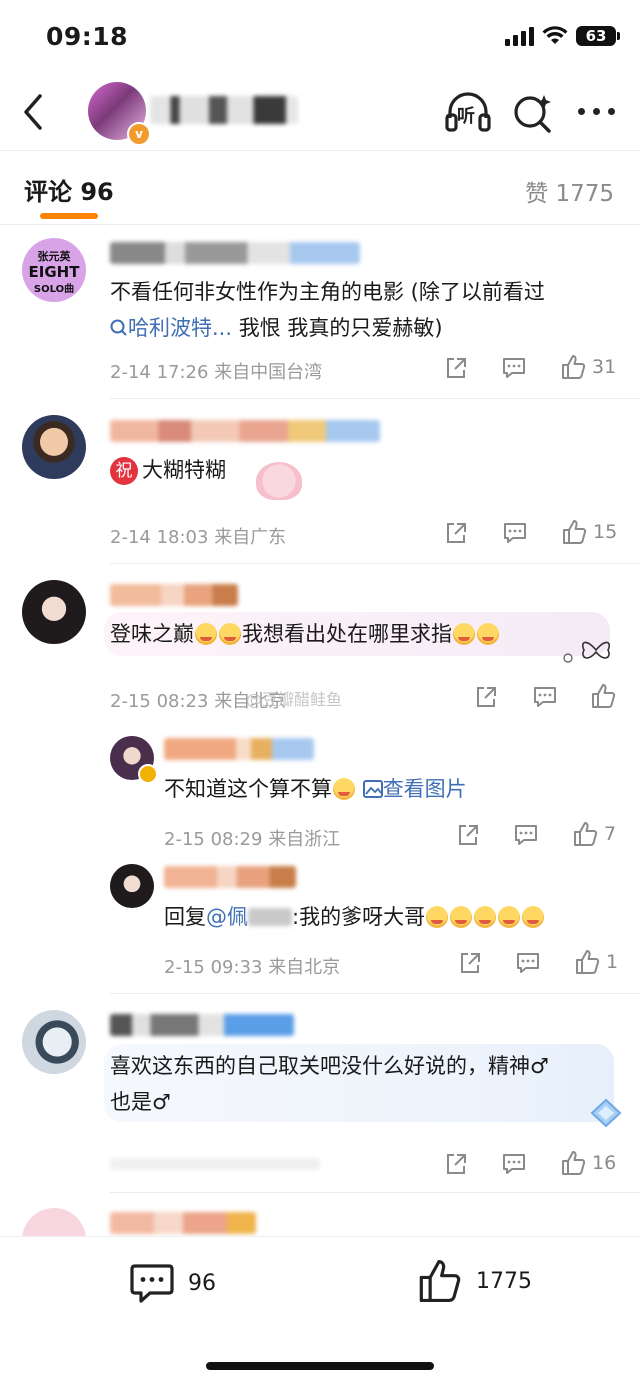  What do you see at coordinates (606, 1113) in the screenshot?
I see `diamond-decoration-icon` at bounding box center [606, 1113].